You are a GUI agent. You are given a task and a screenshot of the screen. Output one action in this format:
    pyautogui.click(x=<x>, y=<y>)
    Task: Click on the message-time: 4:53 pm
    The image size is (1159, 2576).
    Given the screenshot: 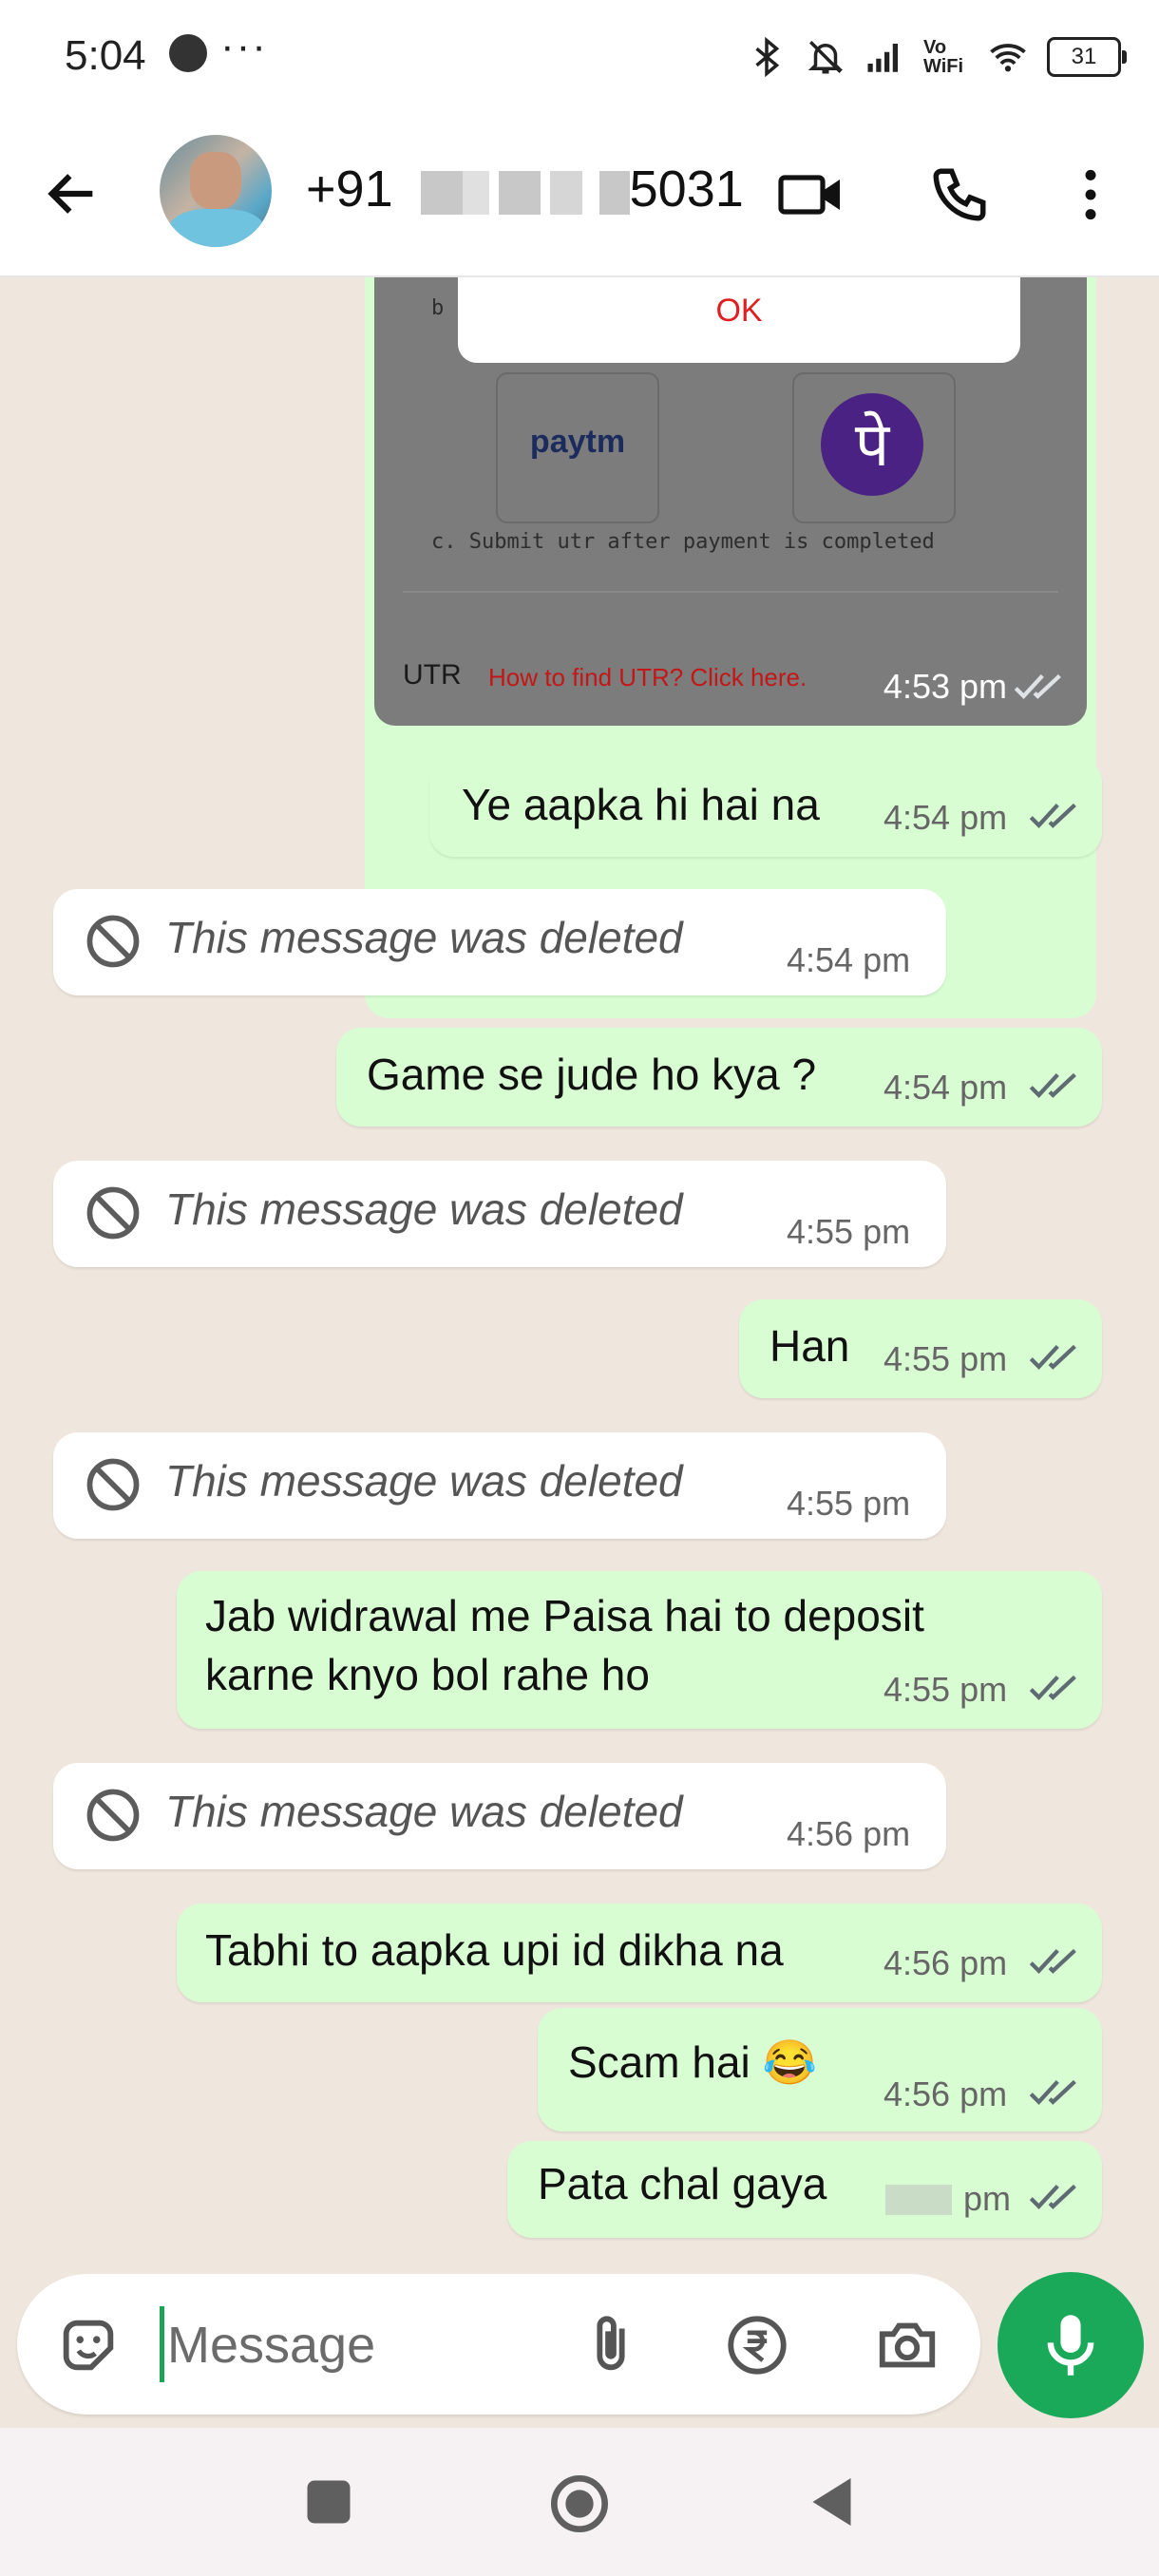 What is the action you would take?
    pyautogui.click(x=945, y=686)
    